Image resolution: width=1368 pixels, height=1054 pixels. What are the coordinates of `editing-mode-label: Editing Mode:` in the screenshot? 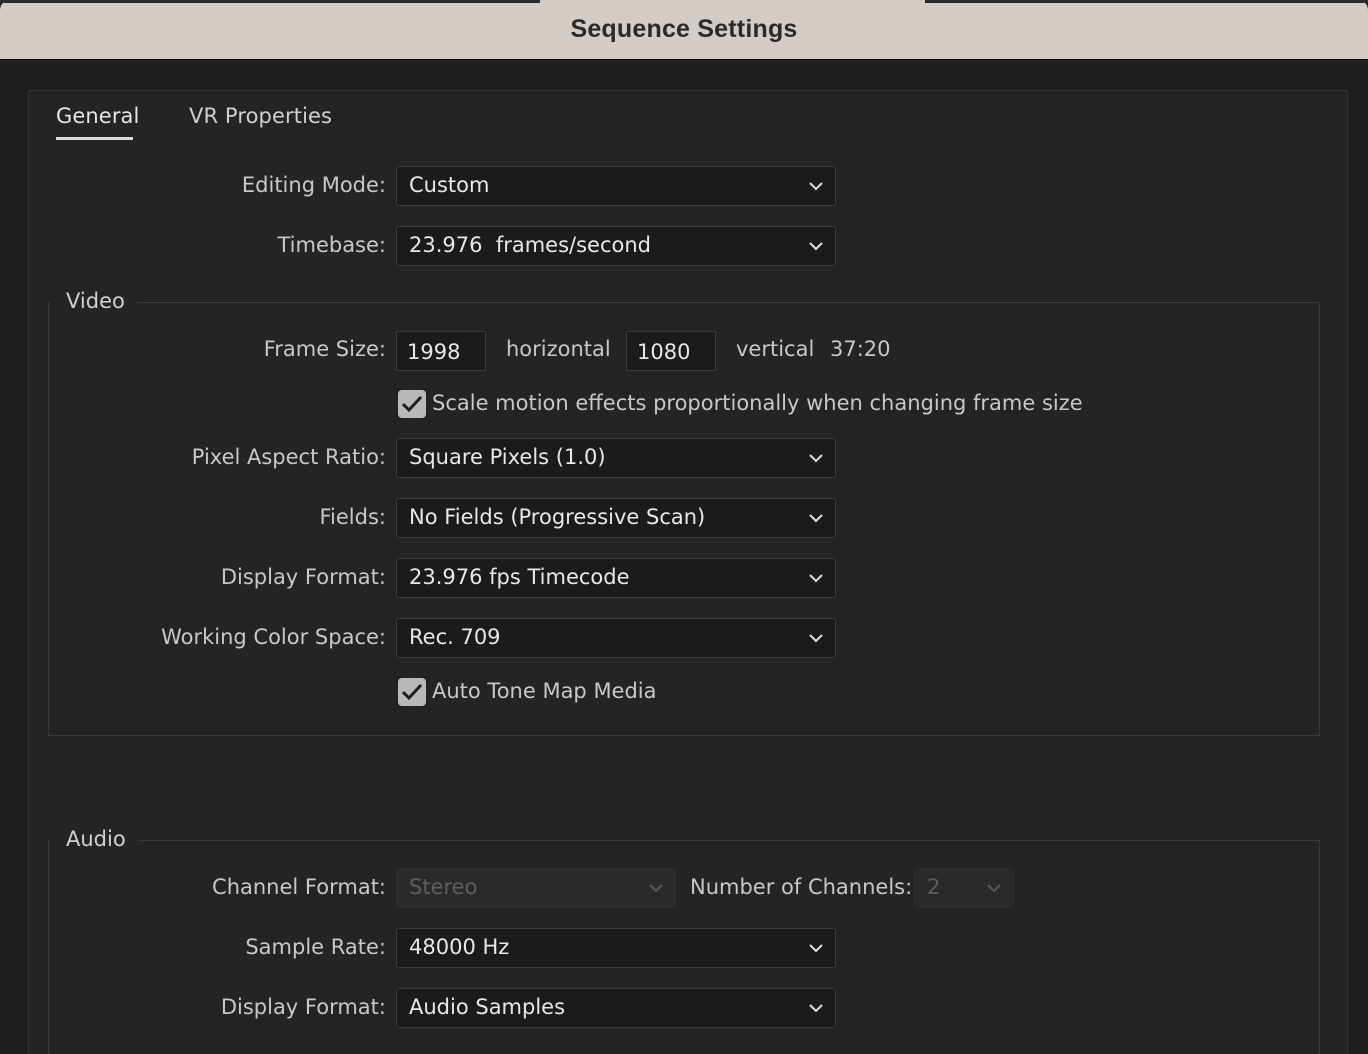 It's located at (313, 185).